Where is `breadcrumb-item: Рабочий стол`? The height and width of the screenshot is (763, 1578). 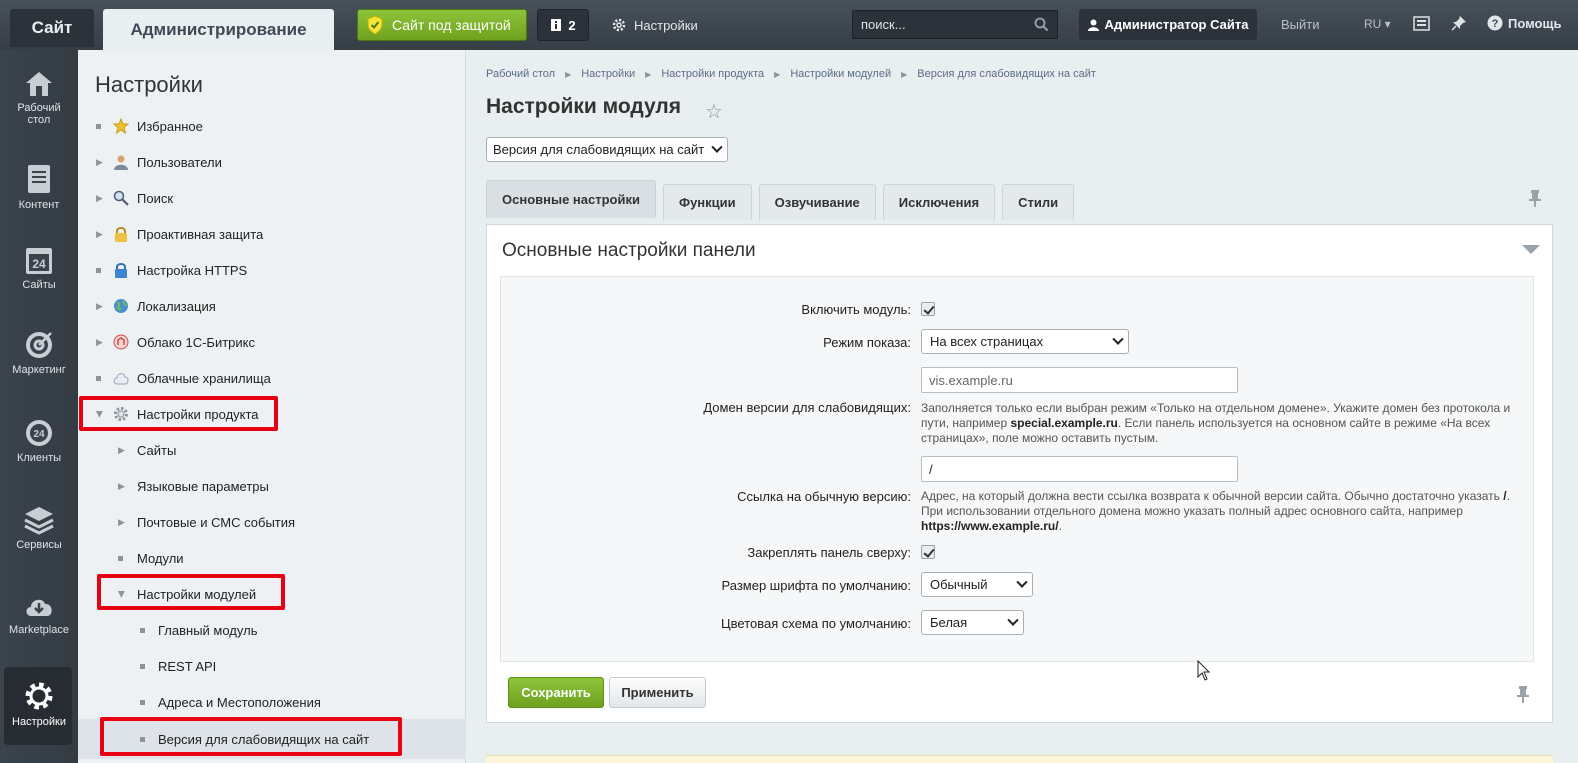
breadcrumb-item: Рабочий стол is located at coordinates (520, 74).